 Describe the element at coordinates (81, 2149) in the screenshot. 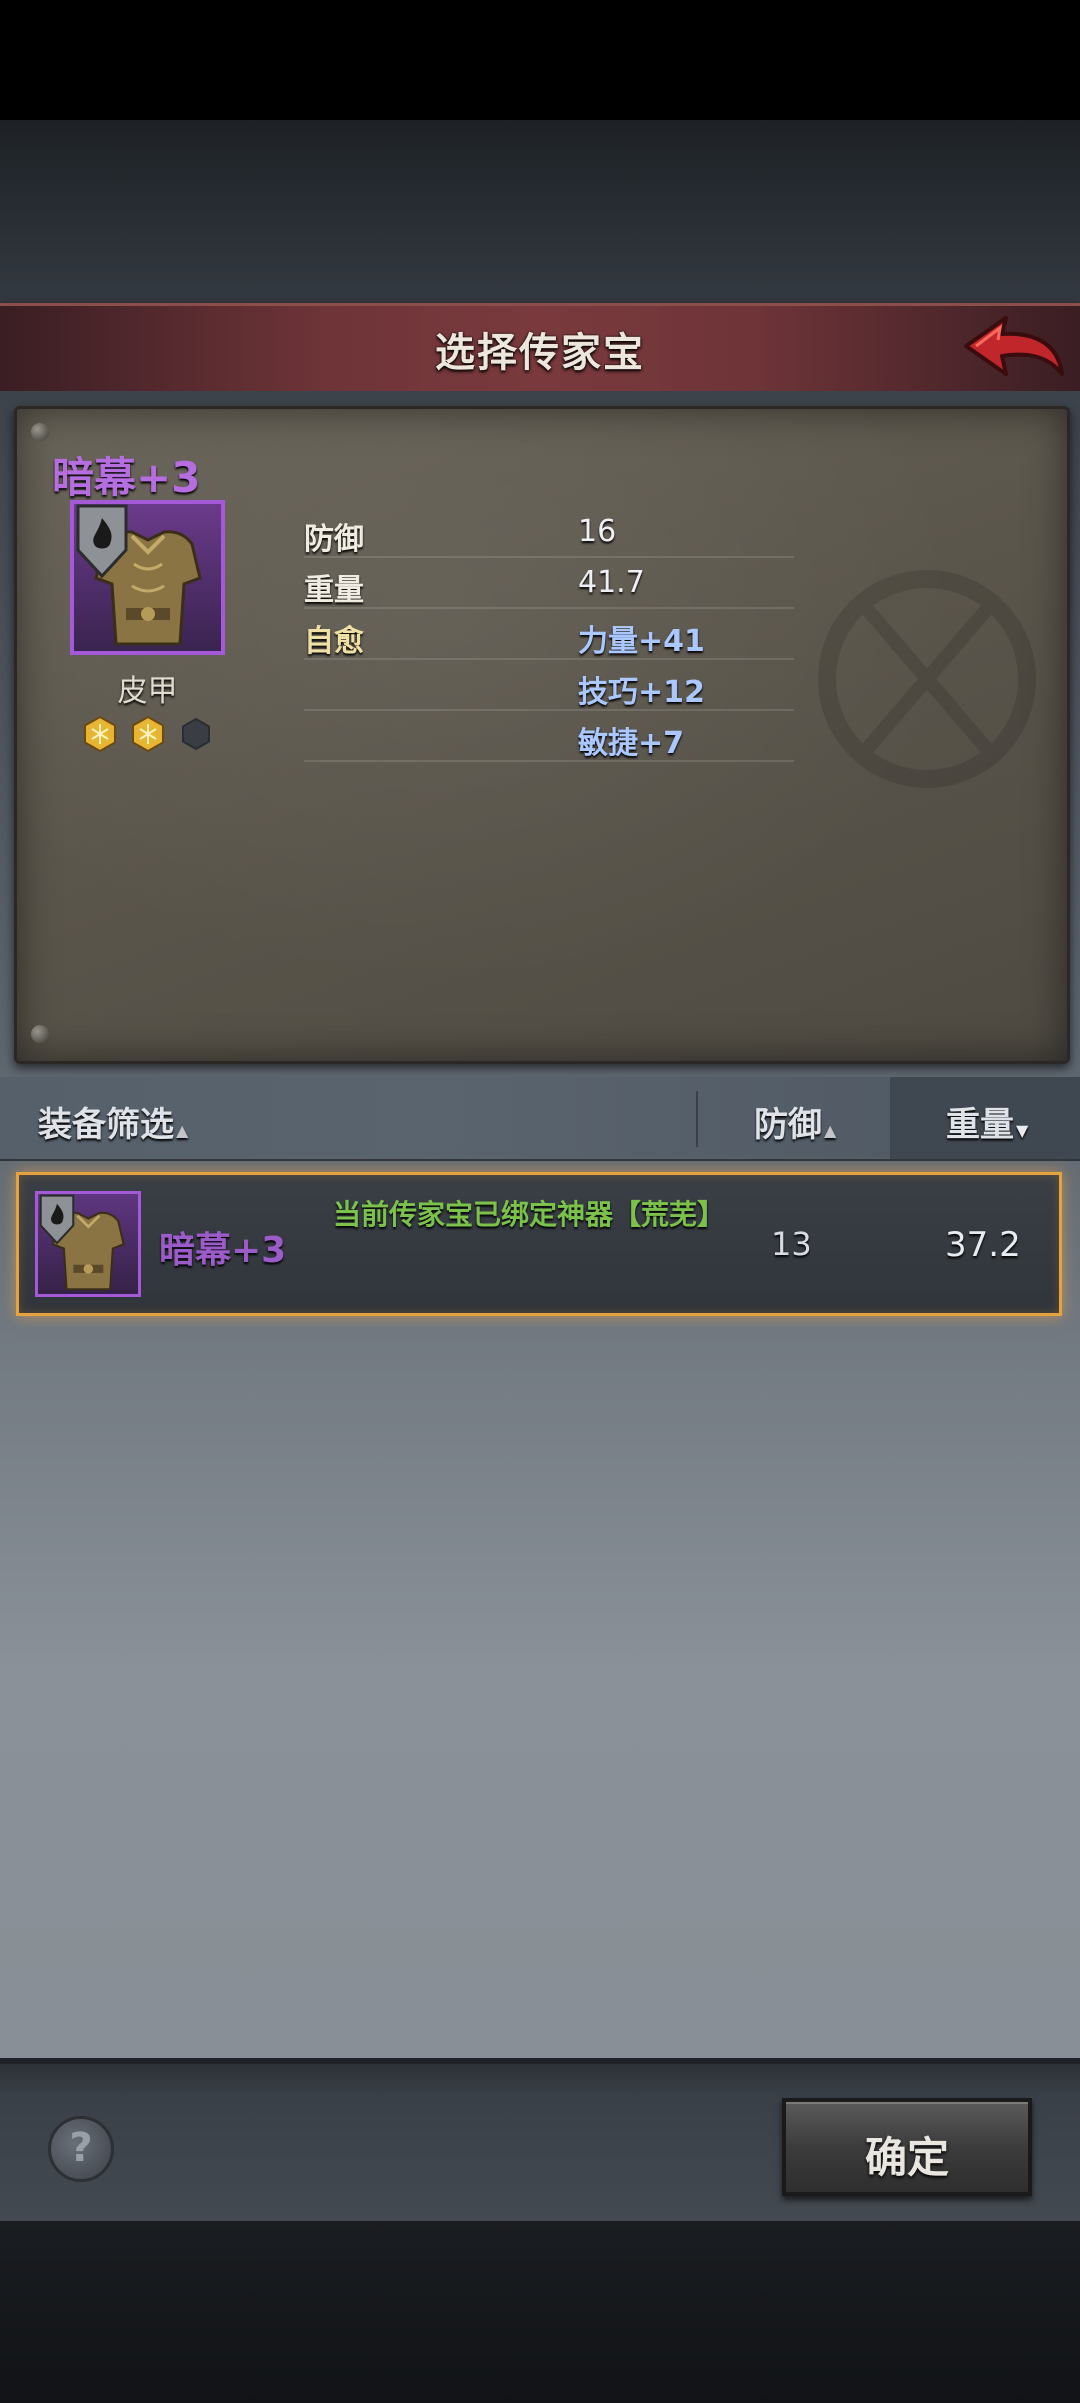

I see `help-button: ?` at that location.